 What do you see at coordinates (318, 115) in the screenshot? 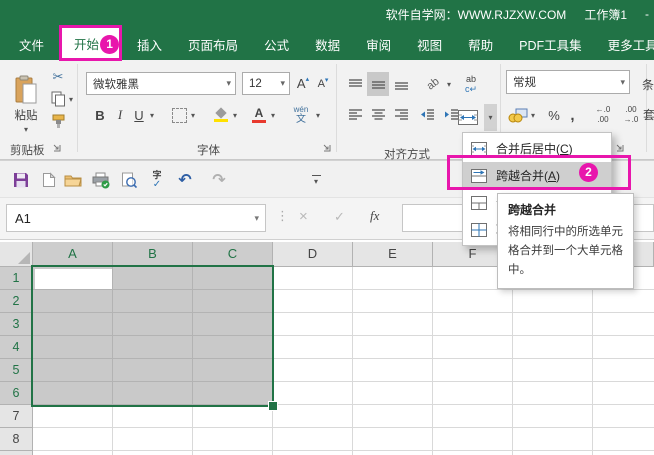
I see `phonetic-dropdown-arrow: ▾` at bounding box center [318, 115].